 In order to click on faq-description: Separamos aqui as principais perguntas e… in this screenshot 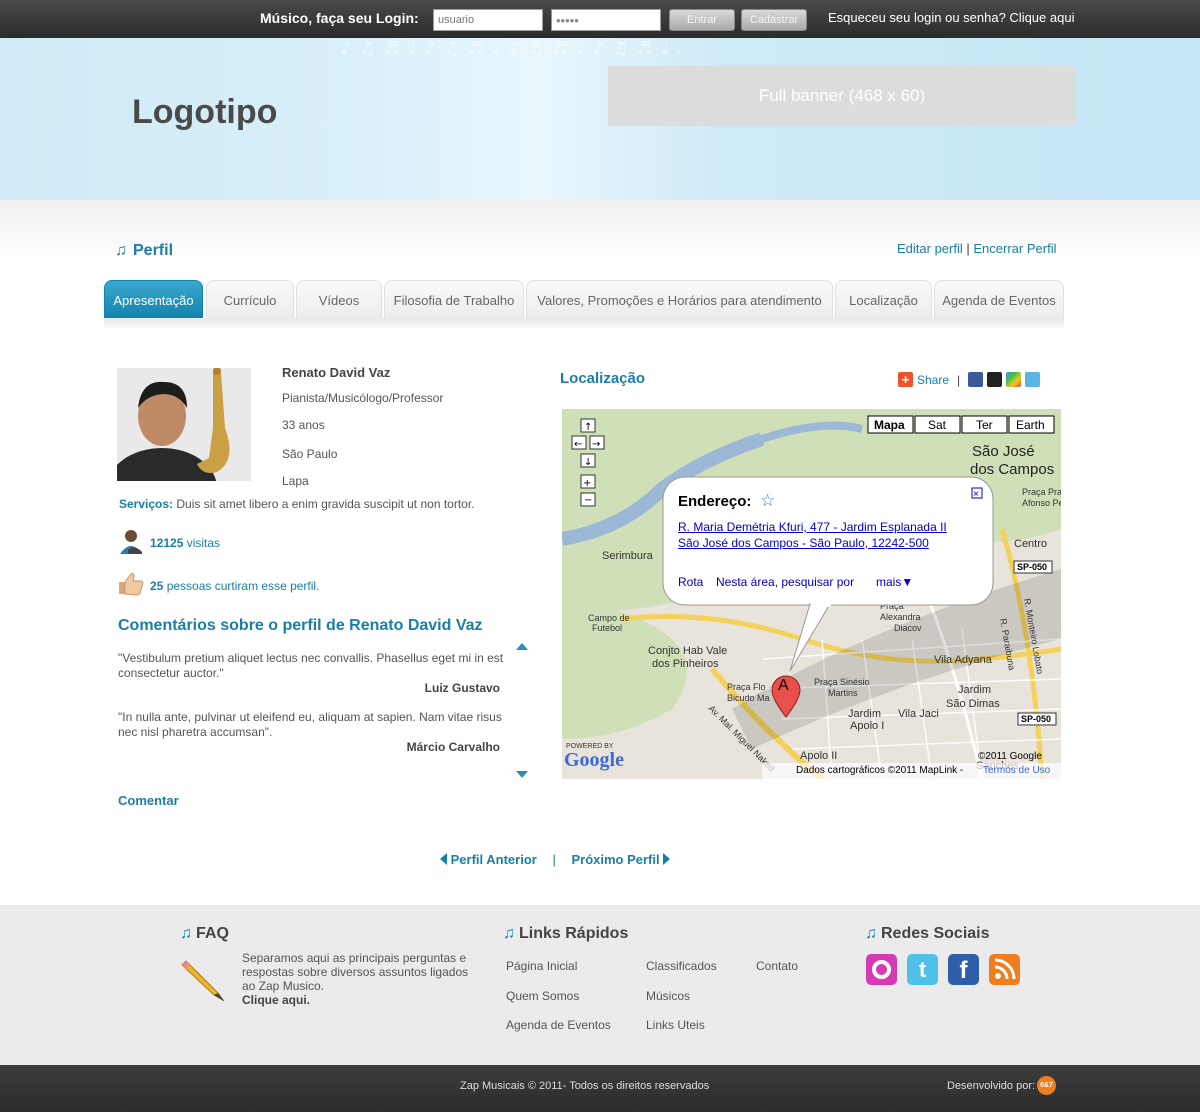, I will do `click(357, 979)`.